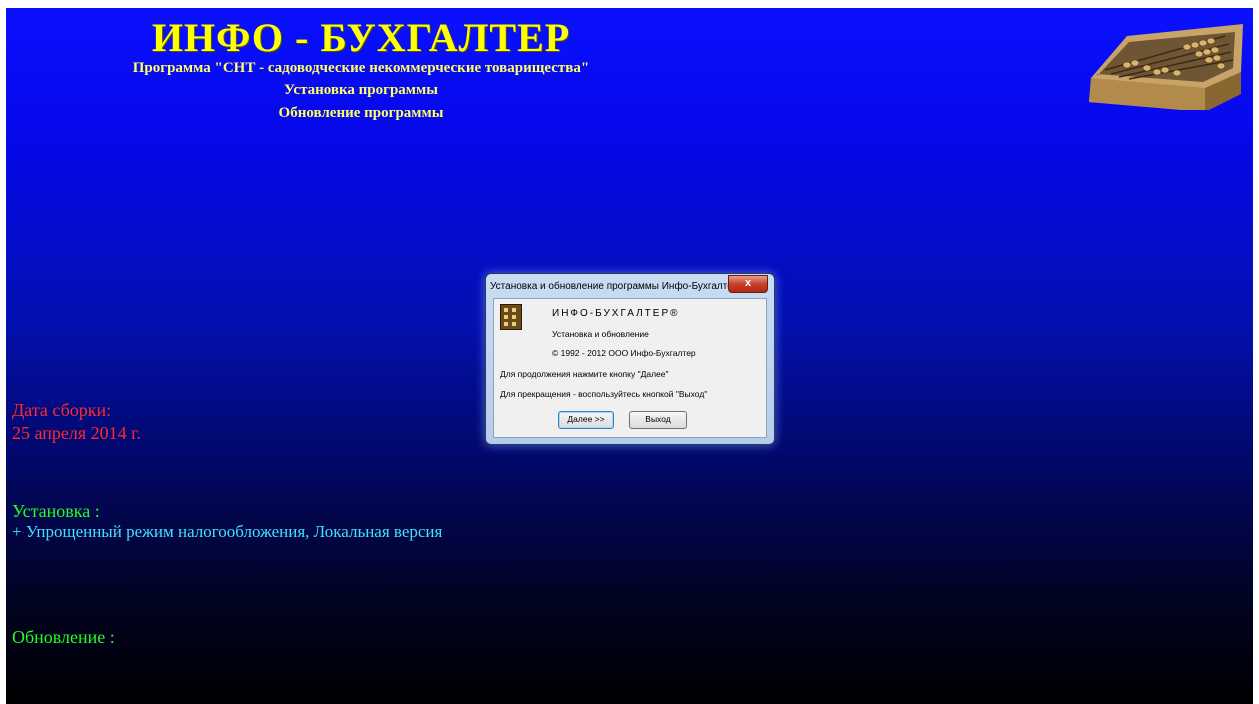 Image resolution: width=1259 pixels, height=704 pixels. What do you see at coordinates (511, 317) in the screenshot?
I see `app-icon` at bounding box center [511, 317].